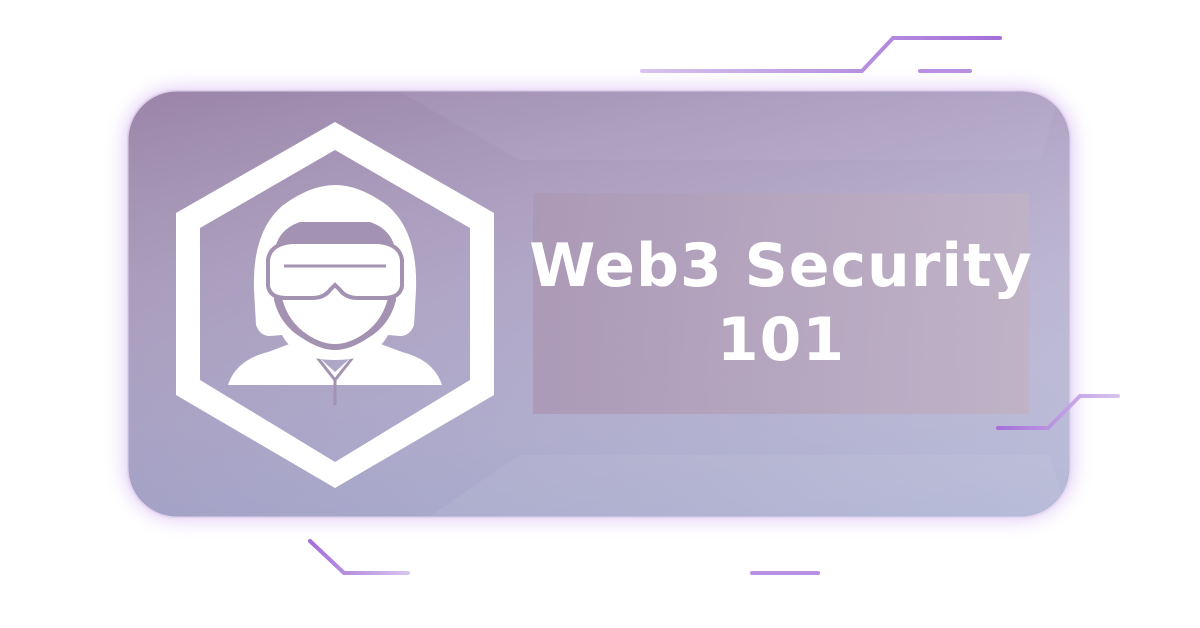 This screenshot has height=628, width=1200. I want to click on circuit-lines-bottom, so click(592, 557).